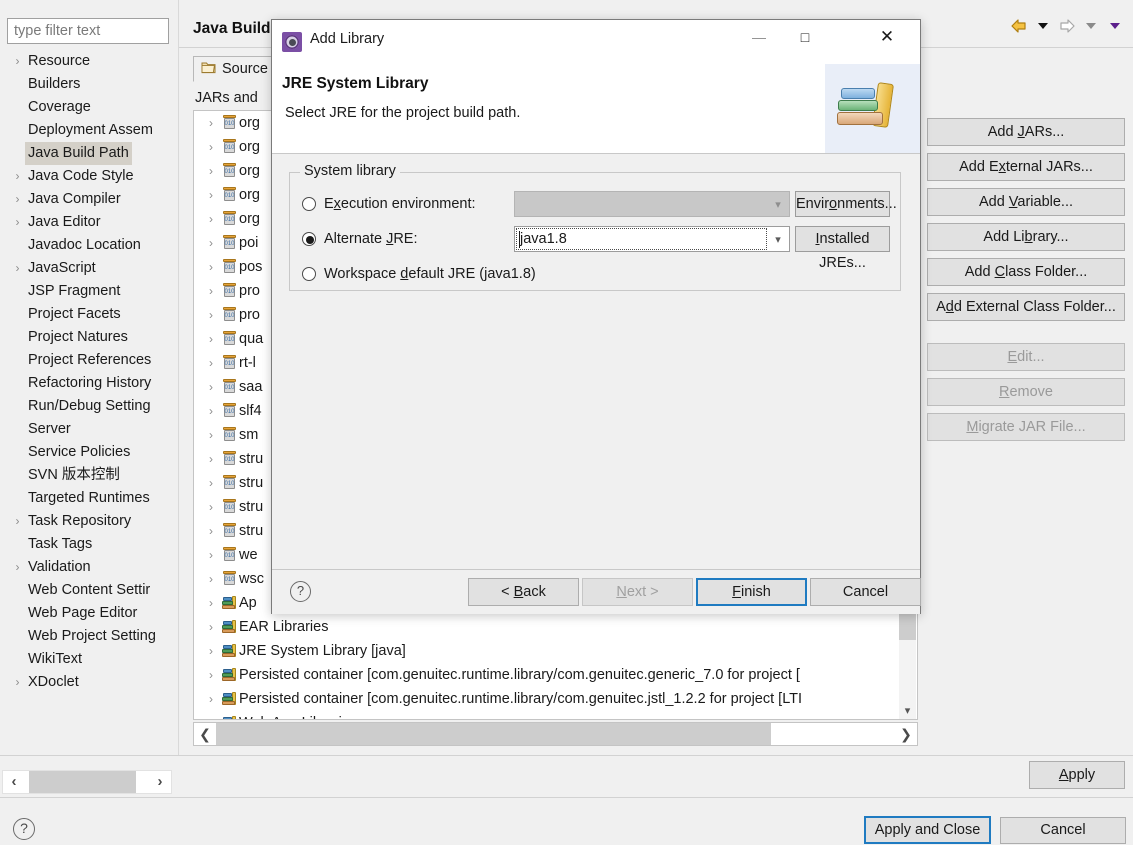 The height and width of the screenshot is (845, 1133). I want to click on radio-alternate-jre: Alternate JRE:, so click(360, 239).